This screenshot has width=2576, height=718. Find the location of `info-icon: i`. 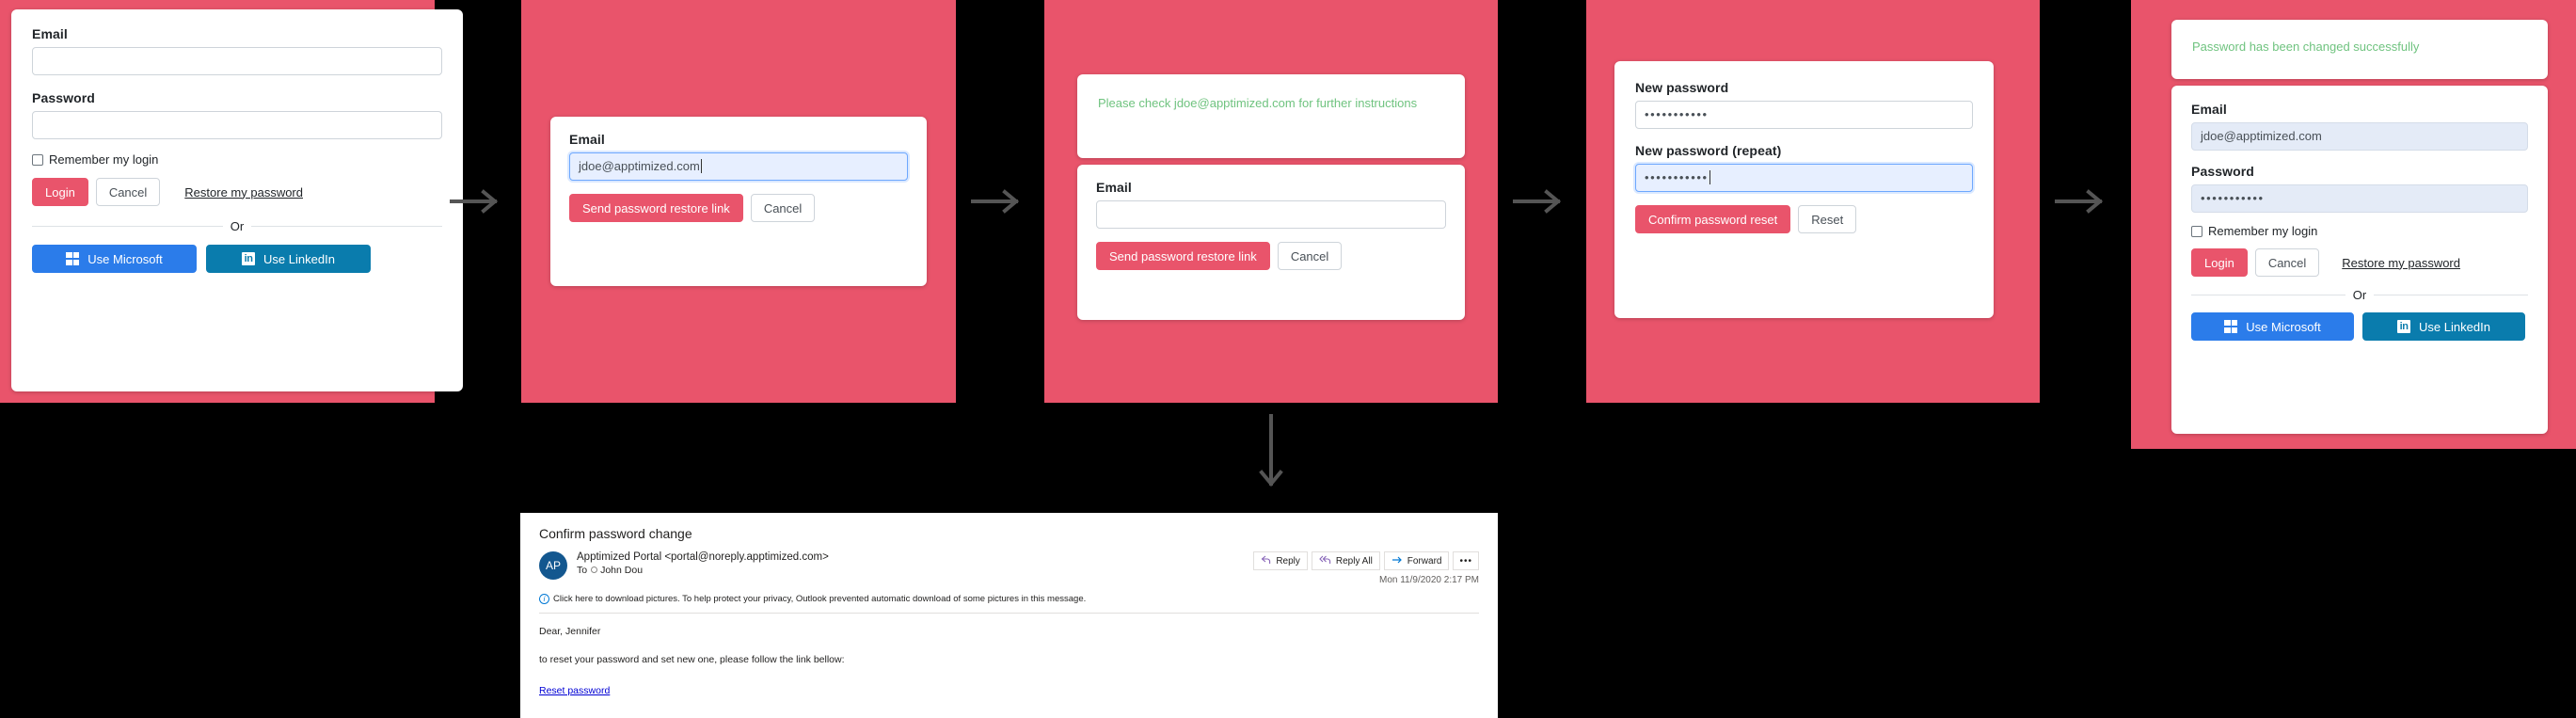

info-icon: i is located at coordinates (544, 599).